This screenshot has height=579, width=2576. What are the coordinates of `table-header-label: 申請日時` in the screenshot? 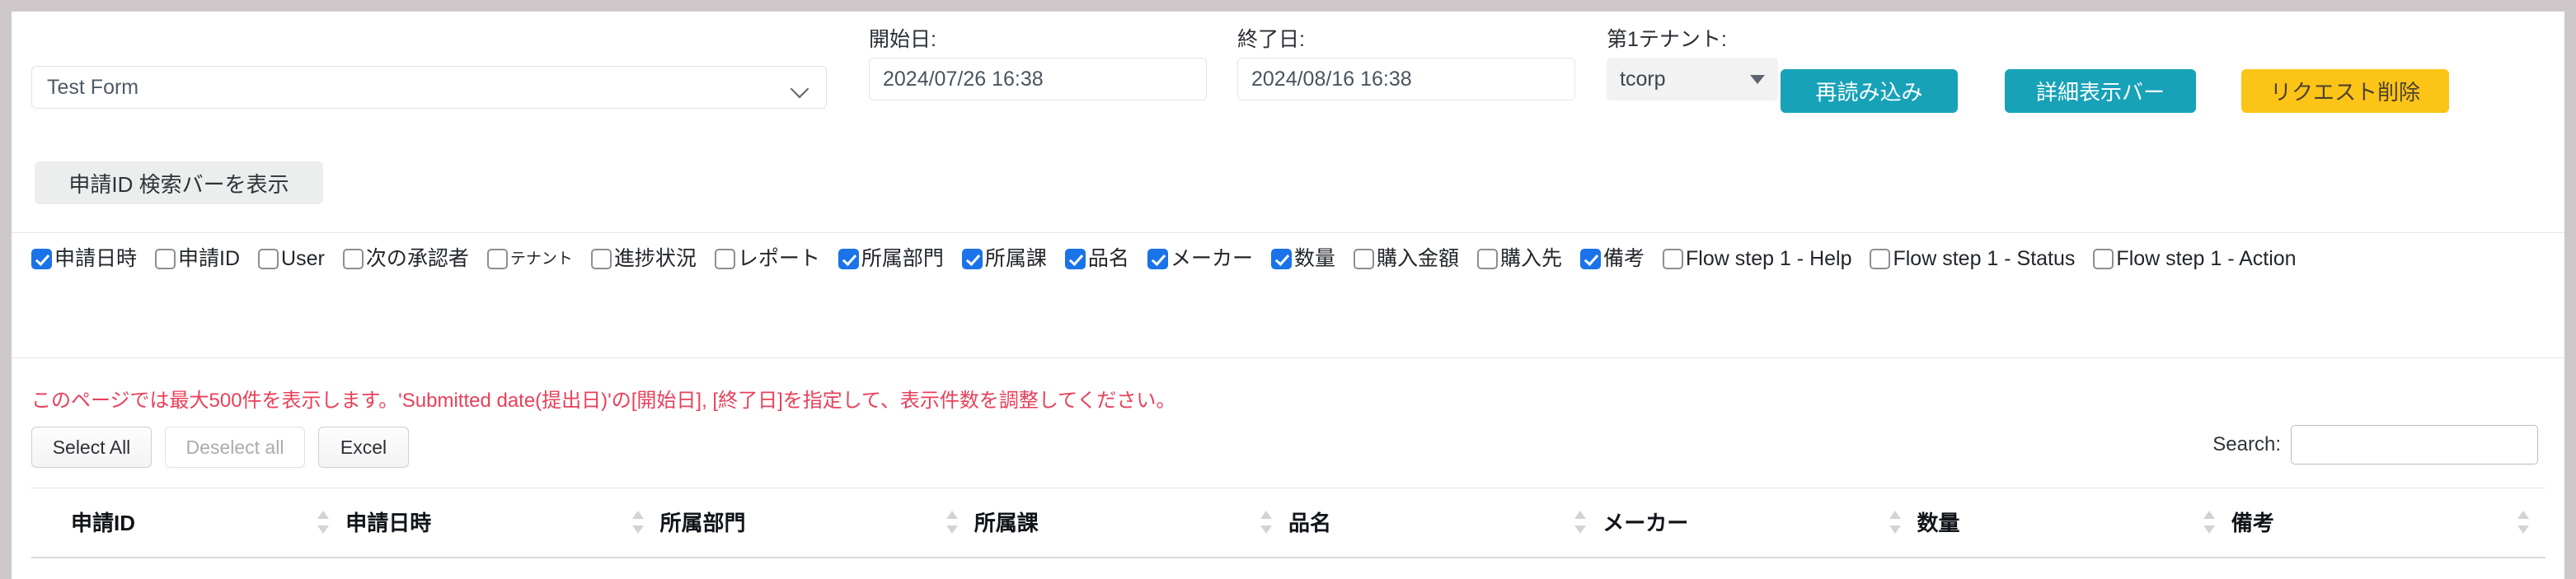 It's located at (389, 523).